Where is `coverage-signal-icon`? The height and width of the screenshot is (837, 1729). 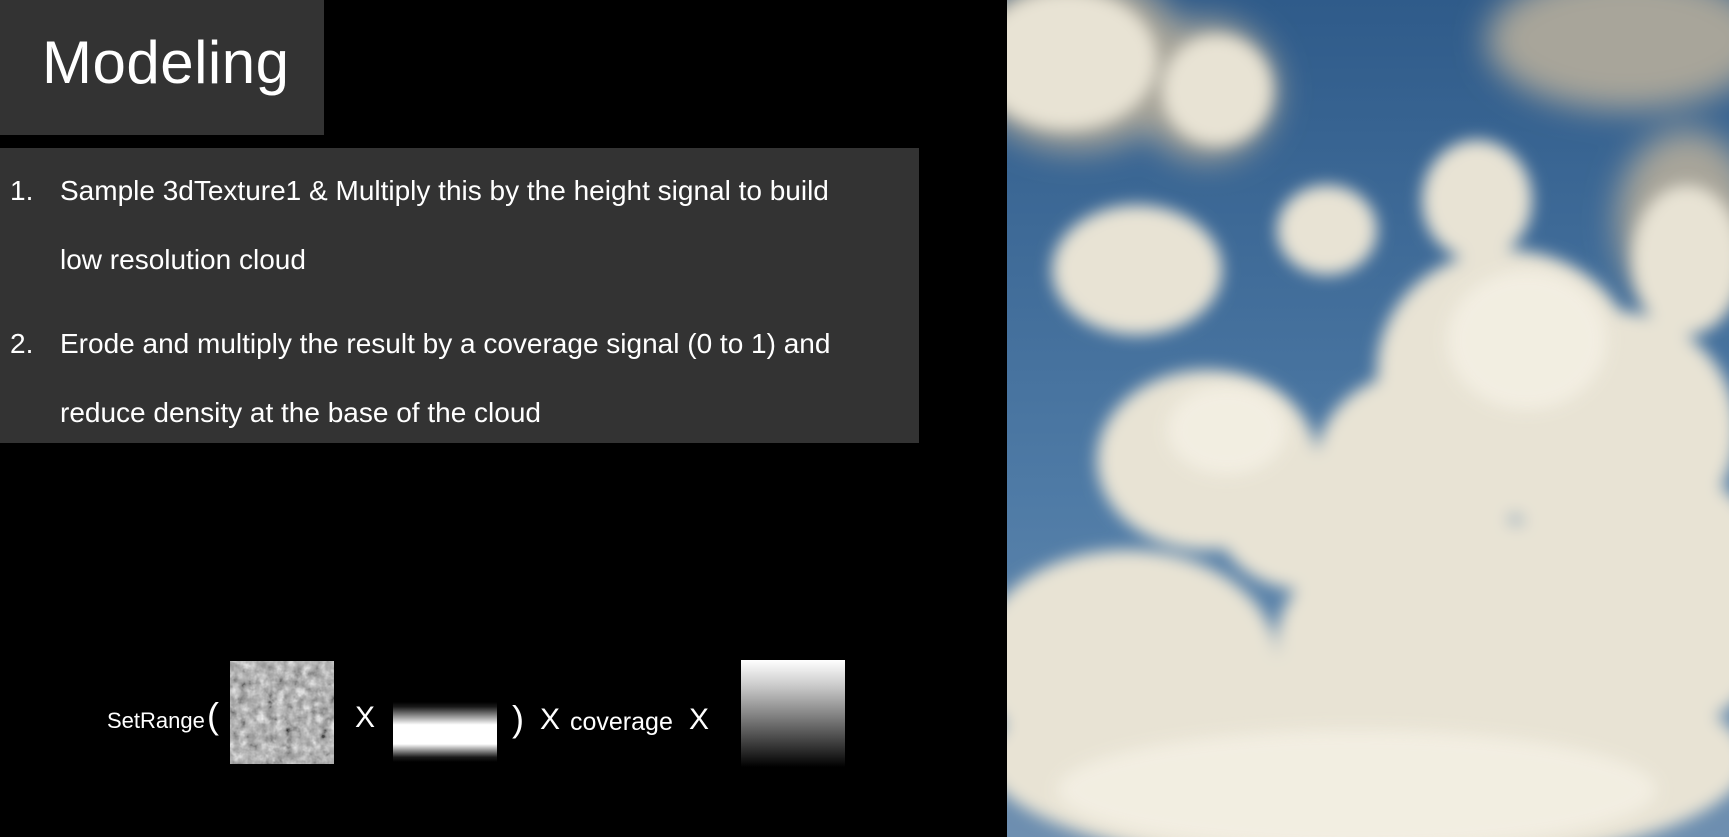 coverage-signal-icon is located at coordinates (793, 713).